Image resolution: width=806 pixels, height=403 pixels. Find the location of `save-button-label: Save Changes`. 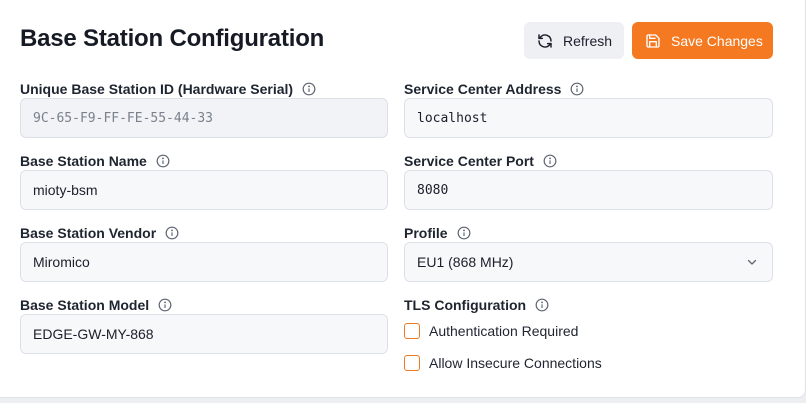

save-button-label: Save Changes is located at coordinates (717, 40).